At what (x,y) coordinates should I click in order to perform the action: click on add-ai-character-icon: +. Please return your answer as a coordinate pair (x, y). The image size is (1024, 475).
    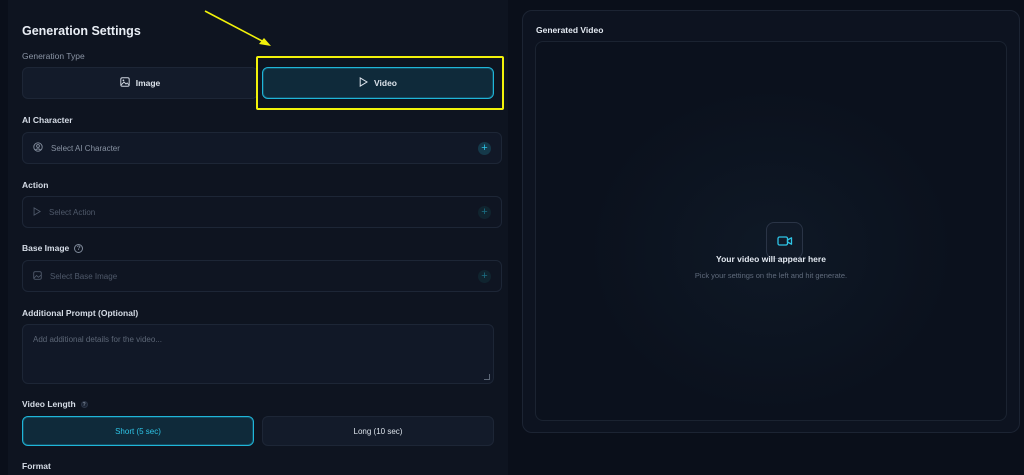
    Looking at the image, I should click on (484, 148).